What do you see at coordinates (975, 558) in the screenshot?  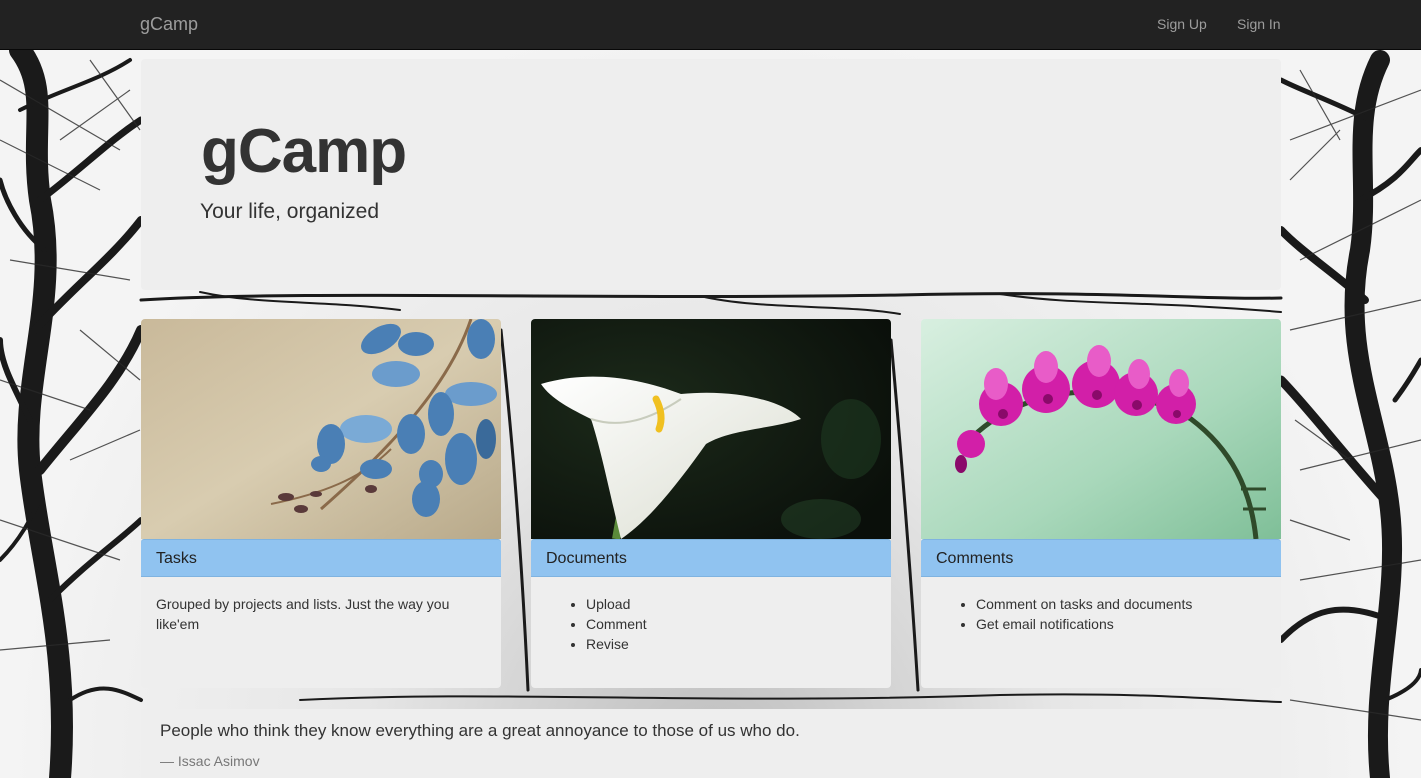 I see `comments-card-title: Comments` at bounding box center [975, 558].